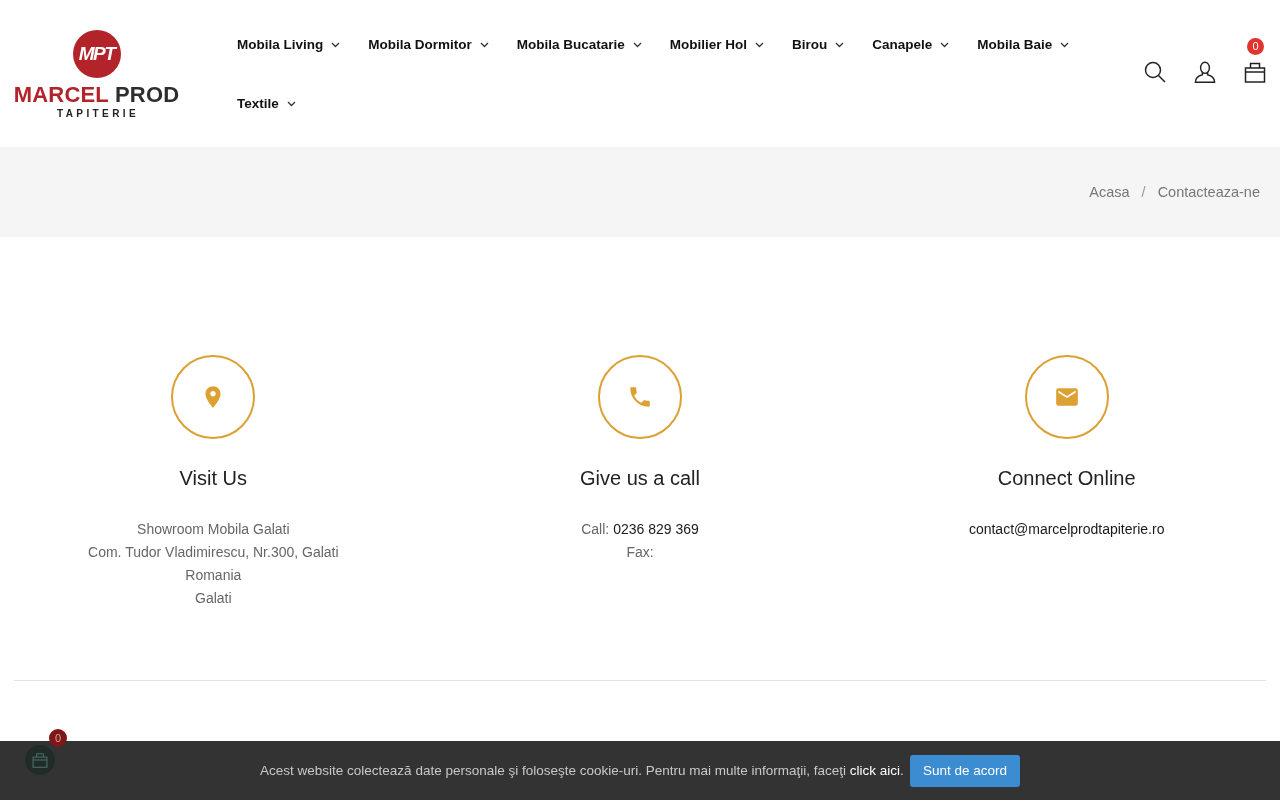  Describe the element at coordinates (213, 478) in the screenshot. I see `contact-card-title: Visit Us` at that location.